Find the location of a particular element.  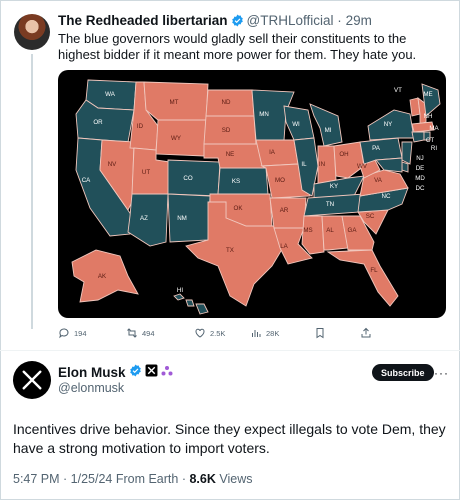

state-ms is located at coordinates (313, 235).